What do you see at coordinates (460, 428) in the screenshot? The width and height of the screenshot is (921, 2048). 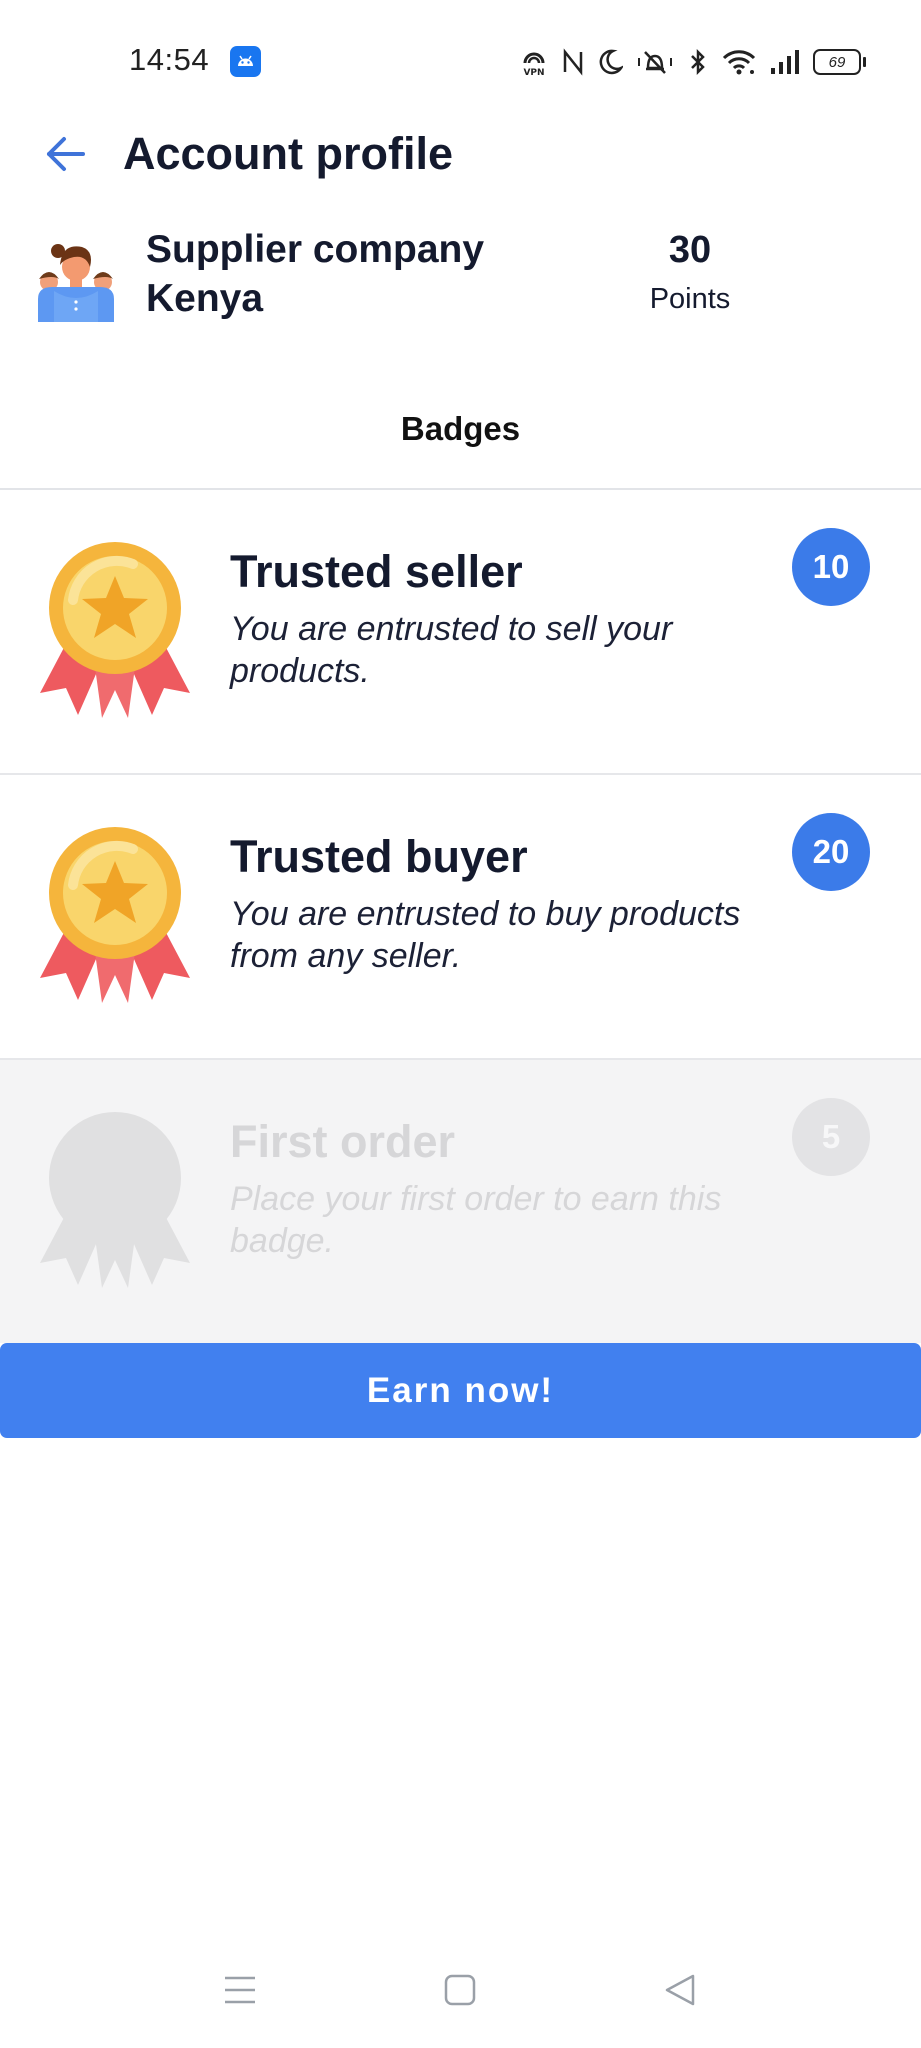 I see `badges-heading: Badges` at bounding box center [460, 428].